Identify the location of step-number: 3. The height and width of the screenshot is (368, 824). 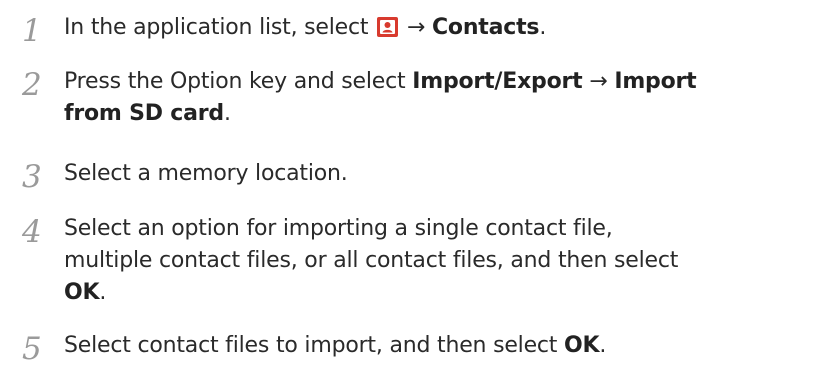
(32, 177).